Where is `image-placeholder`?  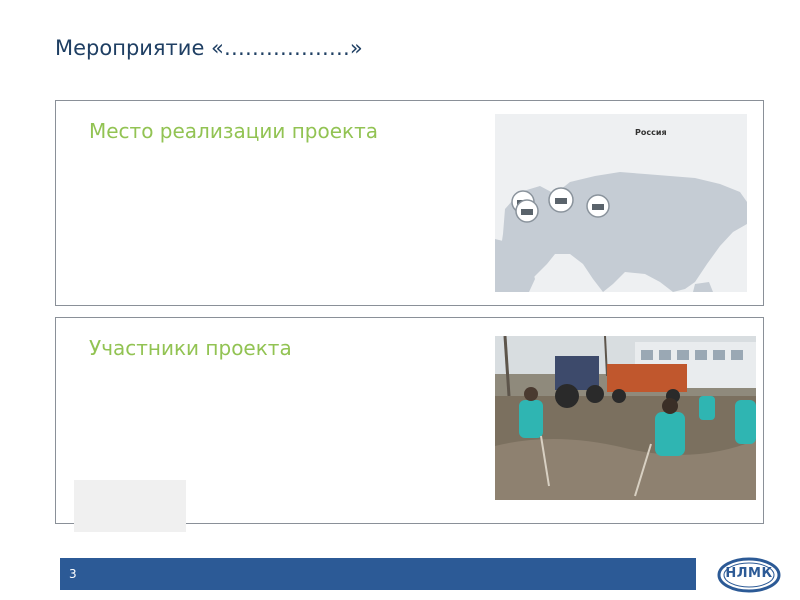 image-placeholder is located at coordinates (130, 506).